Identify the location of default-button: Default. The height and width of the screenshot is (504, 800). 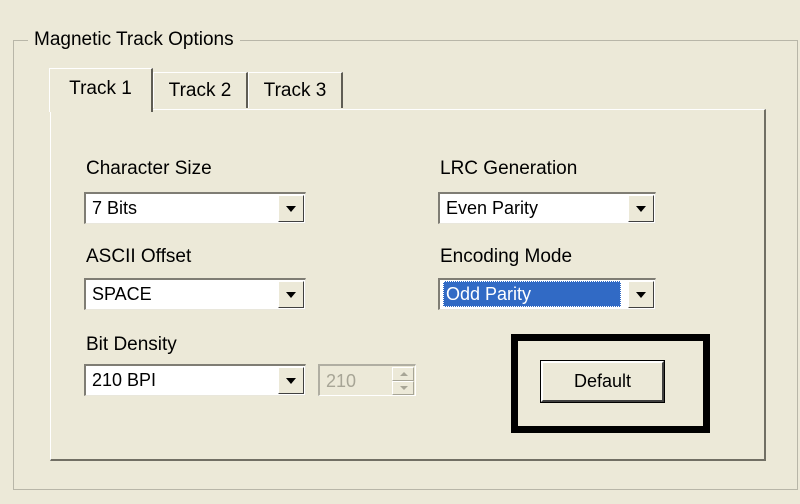
(602, 381).